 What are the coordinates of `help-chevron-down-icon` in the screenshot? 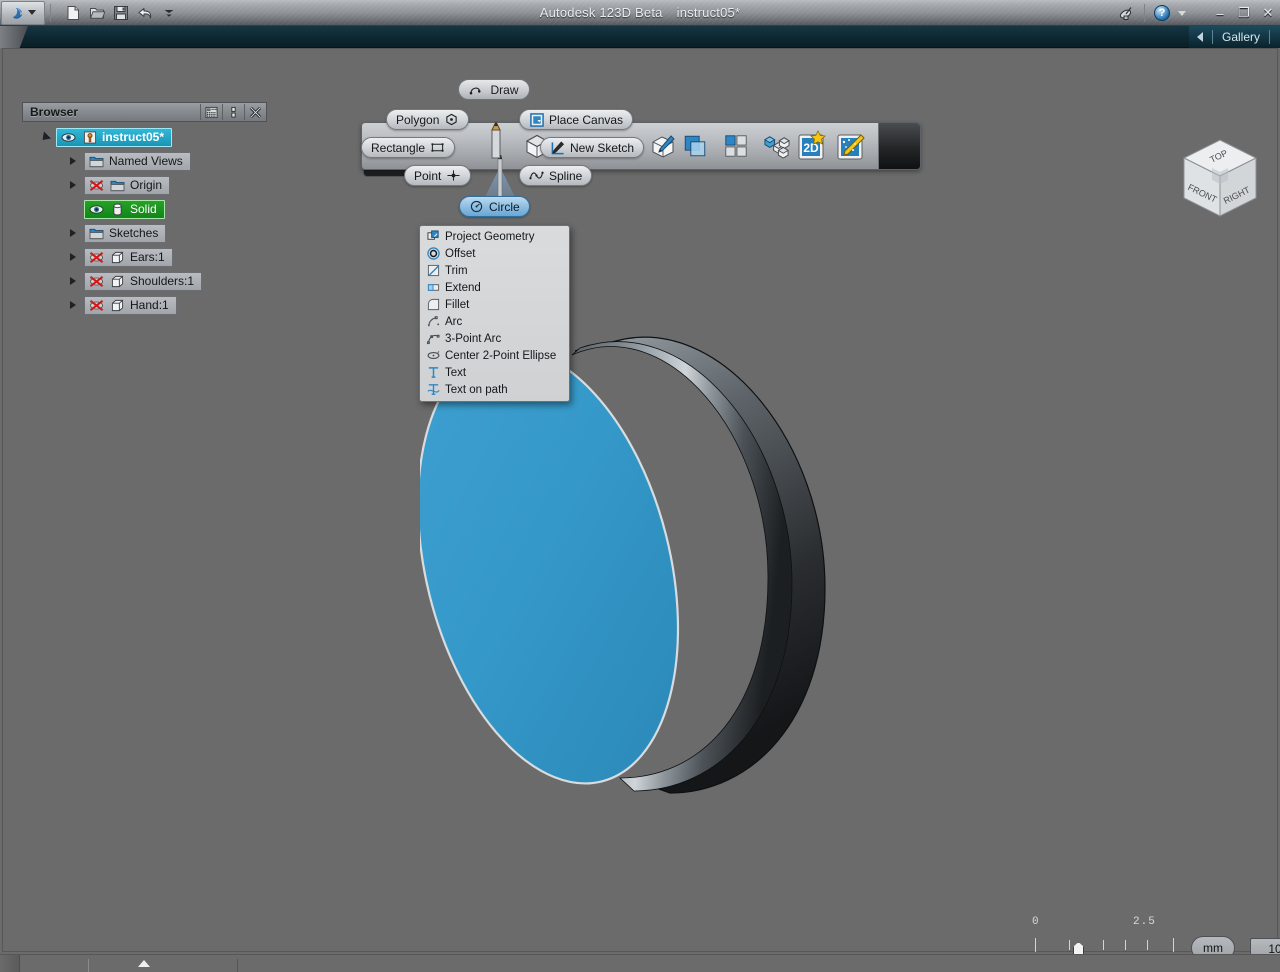 It's located at (1182, 13).